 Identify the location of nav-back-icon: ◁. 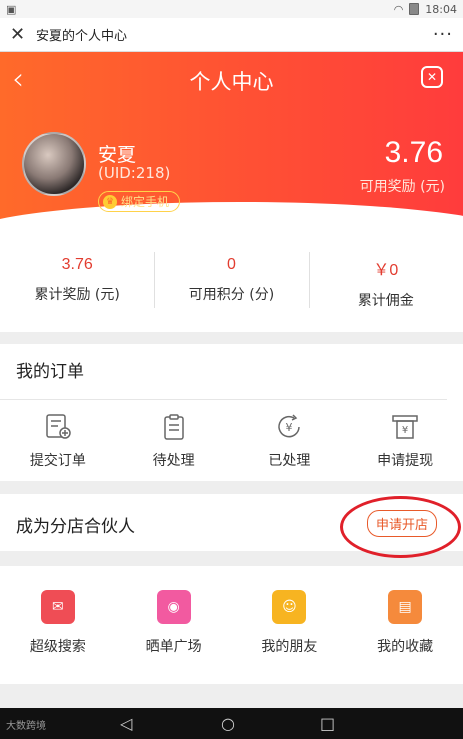
(126, 723).